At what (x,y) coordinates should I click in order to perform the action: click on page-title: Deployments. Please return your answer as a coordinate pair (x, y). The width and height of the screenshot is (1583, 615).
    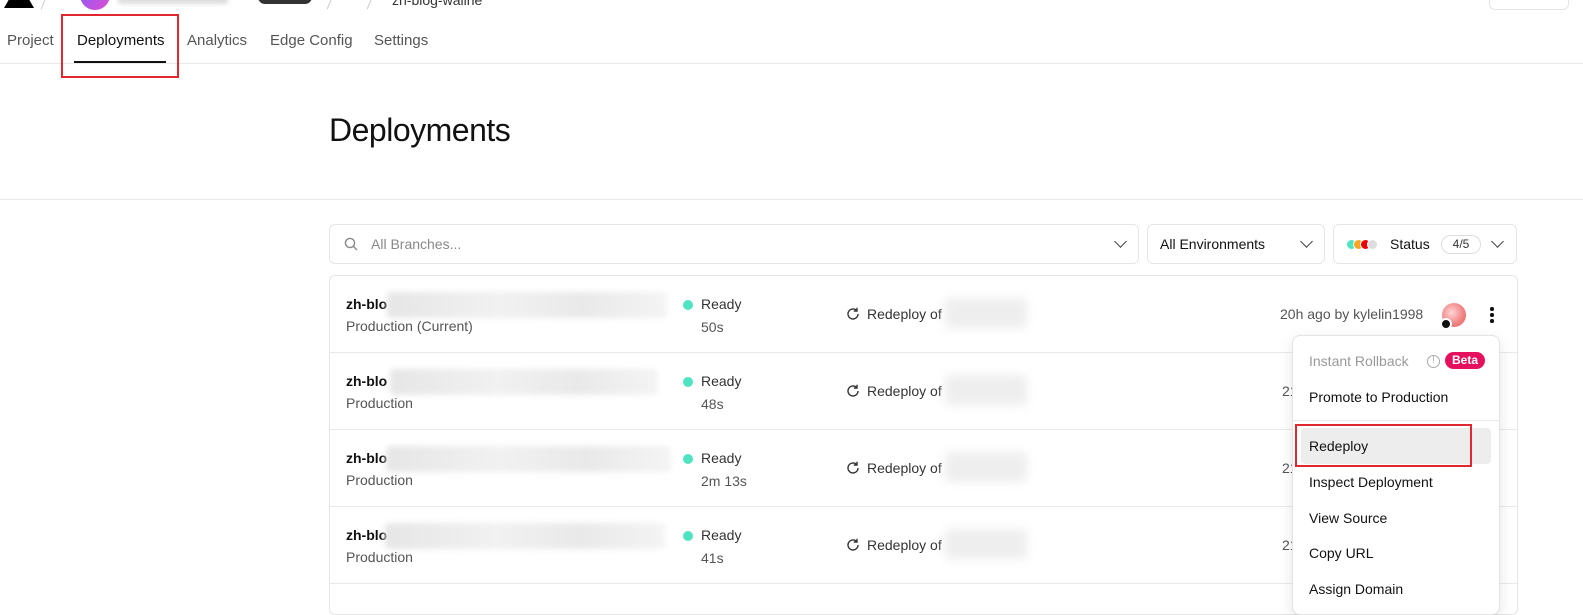
    Looking at the image, I should click on (420, 130).